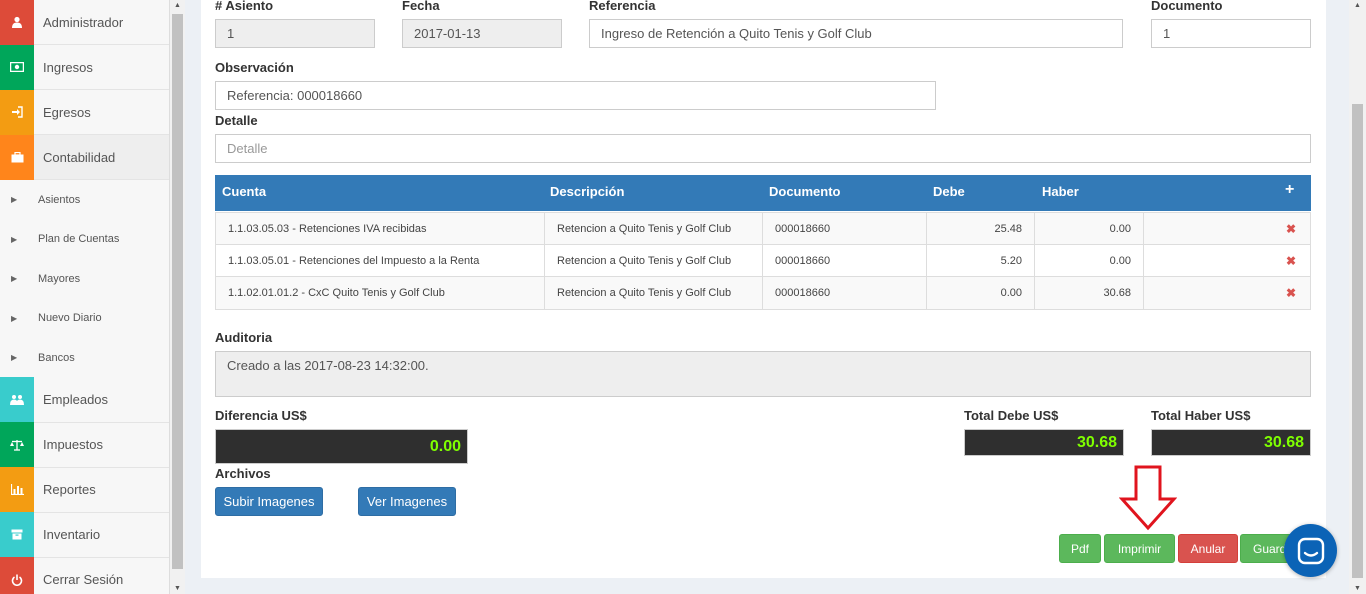 This screenshot has height=594, width=1366. Describe the element at coordinates (84, 318) in the screenshot. I see `sidebar-subitem-nuevo-diario: ▶ Nuevo Diario` at that location.